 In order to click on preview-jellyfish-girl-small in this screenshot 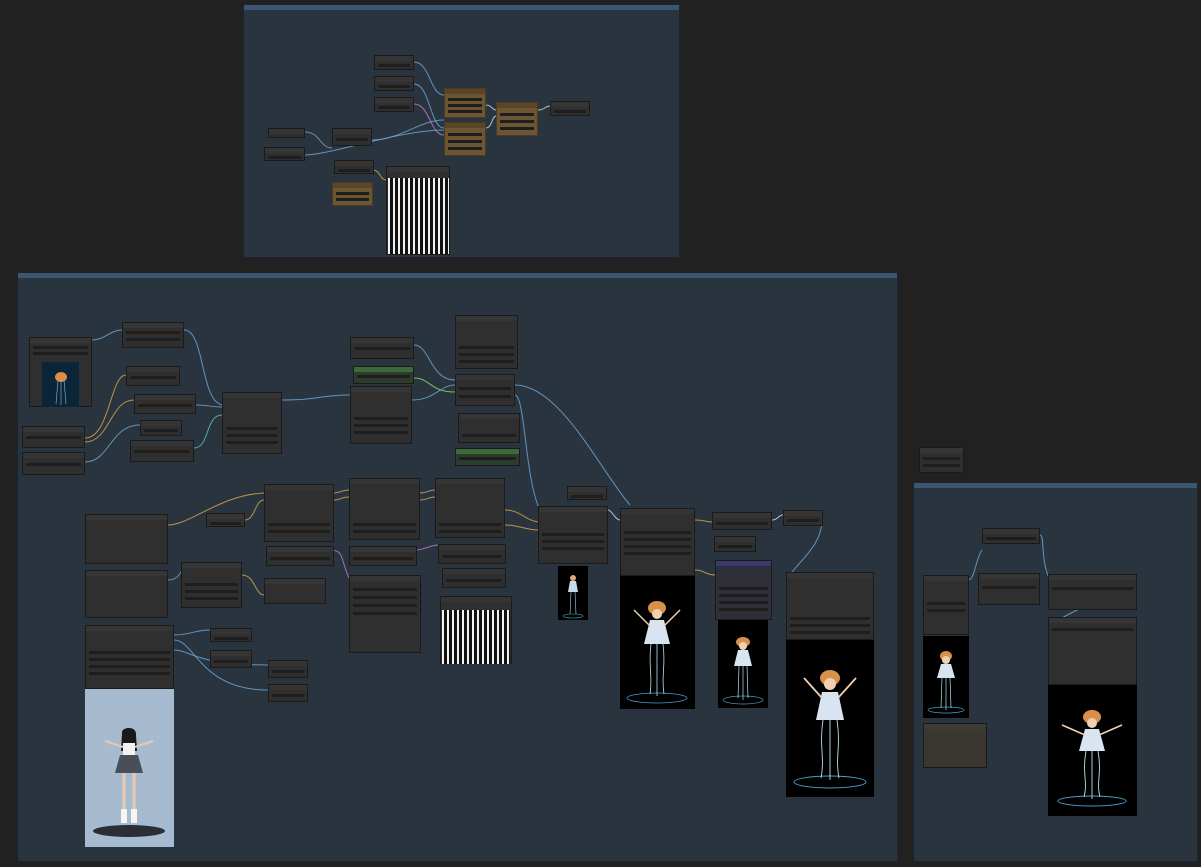, I will do `click(573, 593)`.